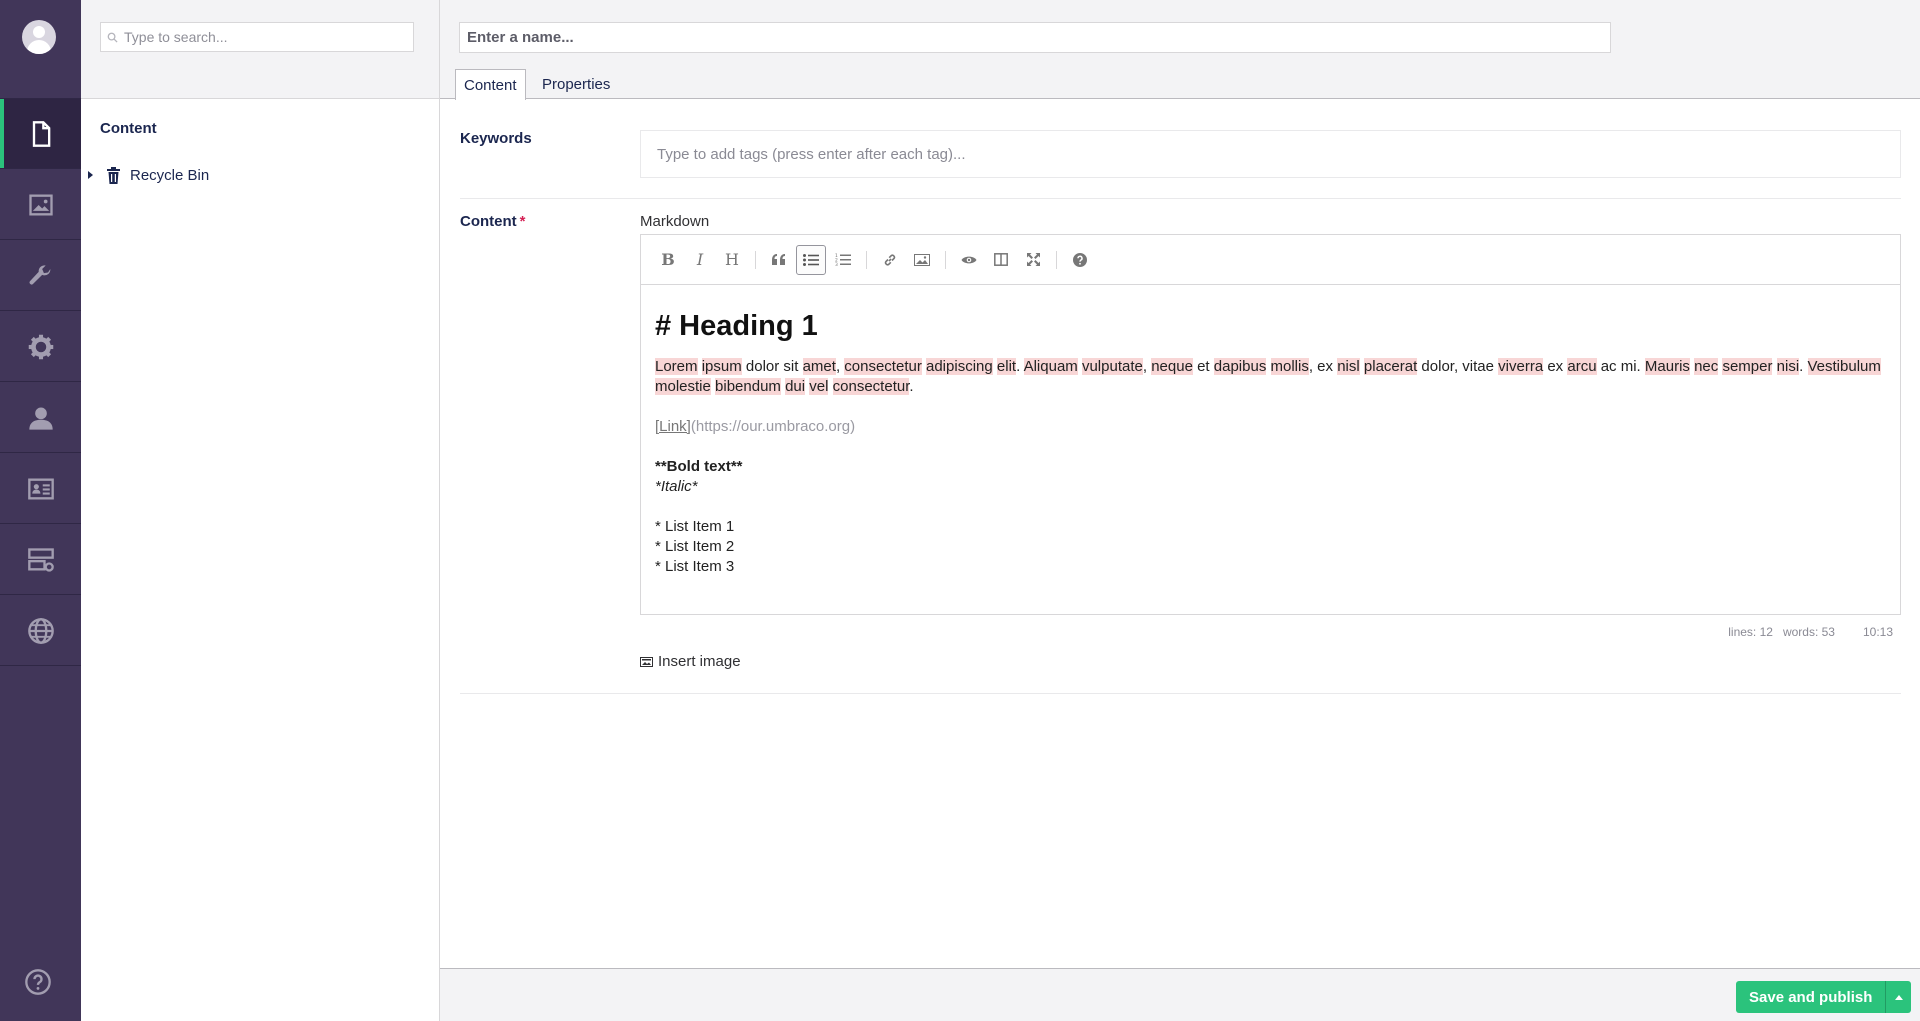 The image size is (1920, 1021). What do you see at coordinates (39, 37) in the screenshot?
I see `avatar` at bounding box center [39, 37].